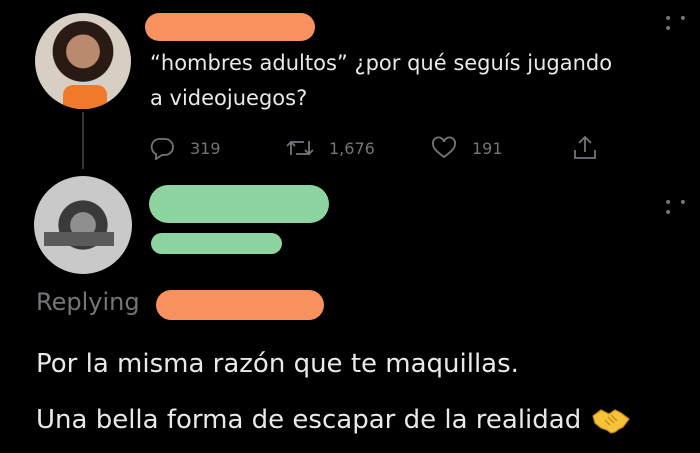  What do you see at coordinates (487, 148) in the screenshot?
I see `like-count: 191` at bounding box center [487, 148].